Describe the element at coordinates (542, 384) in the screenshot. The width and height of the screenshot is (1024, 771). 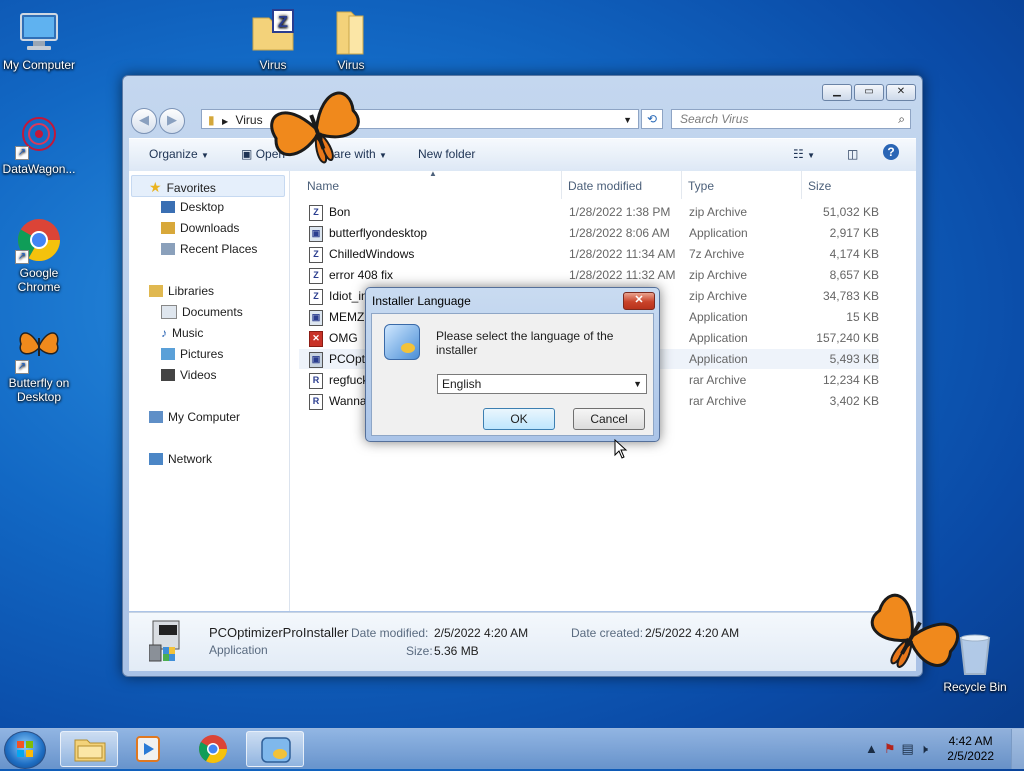
I see `language-select: English ▼` at that location.